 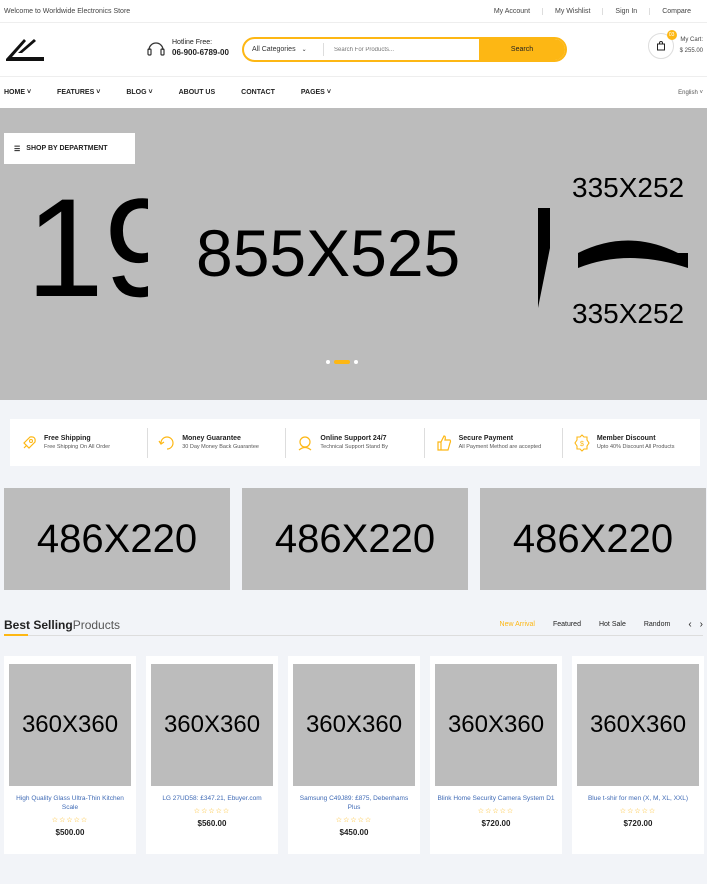 I want to click on compare-link: Compare, so click(x=676, y=11).